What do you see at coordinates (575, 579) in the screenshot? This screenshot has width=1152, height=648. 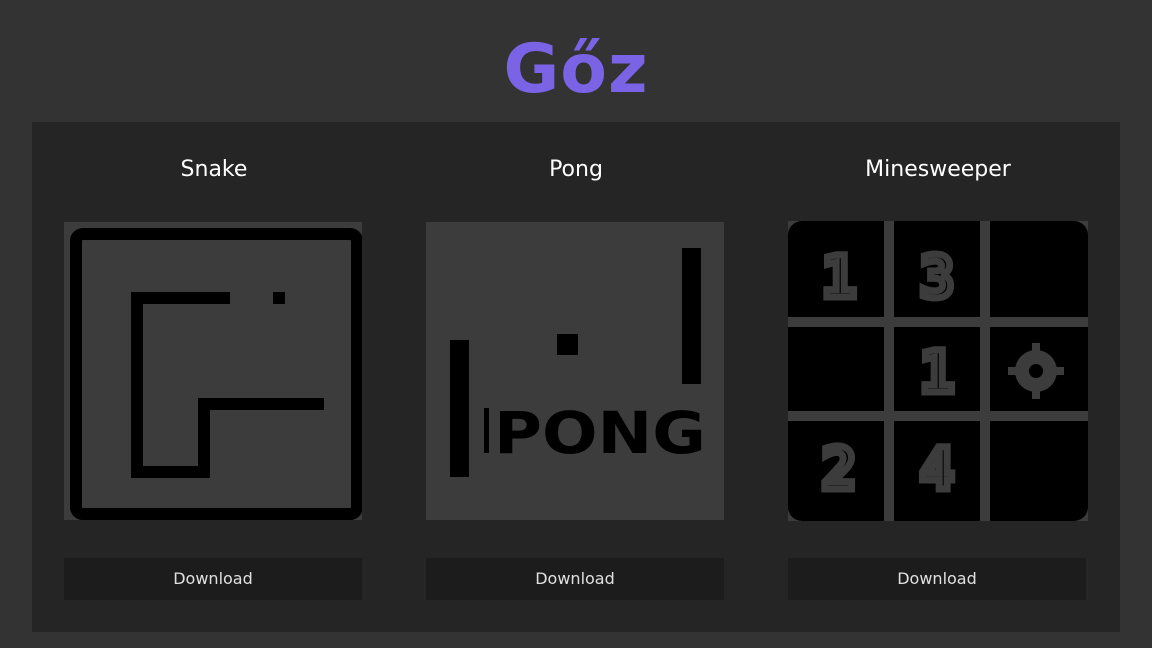 I see `download-button-pong: Download` at bounding box center [575, 579].